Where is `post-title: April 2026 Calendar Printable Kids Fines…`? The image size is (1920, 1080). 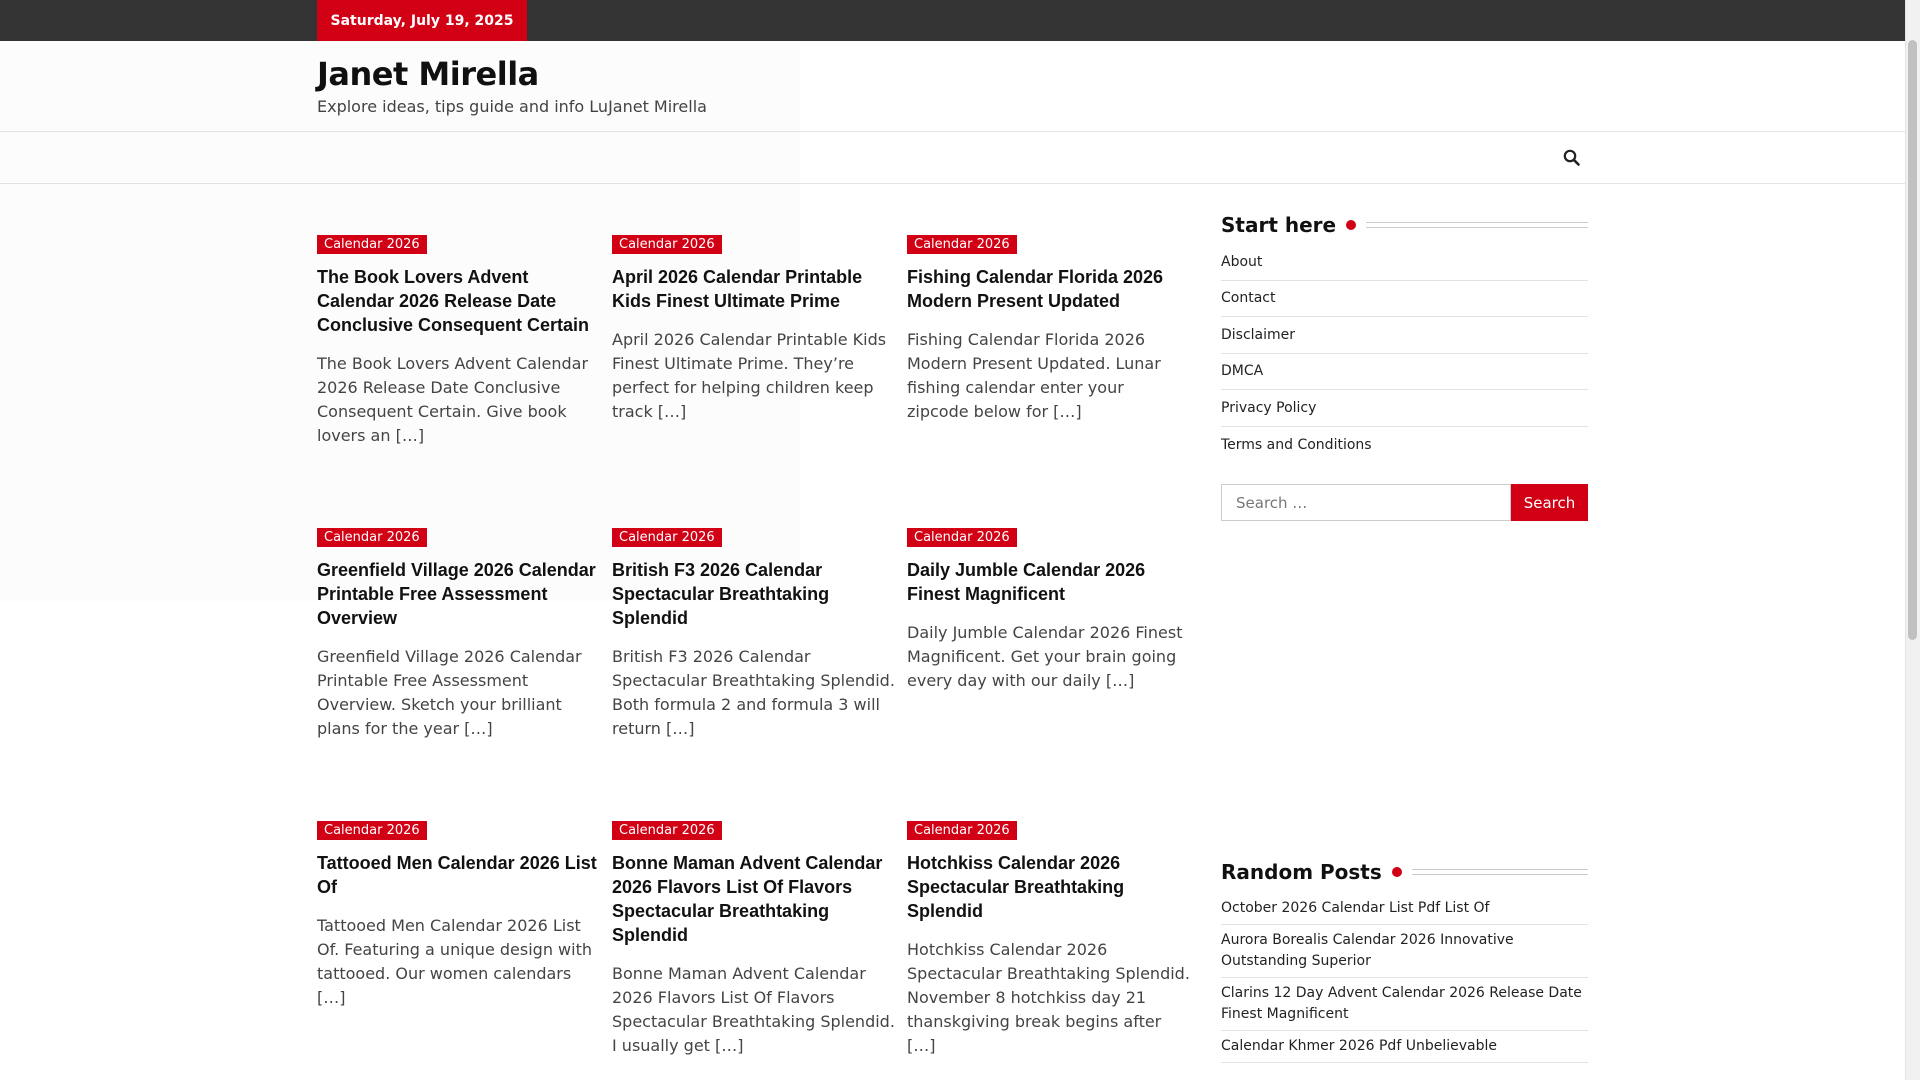
post-title: April 2026 Calendar Printable Kids Fines… is located at coordinates (753, 289).